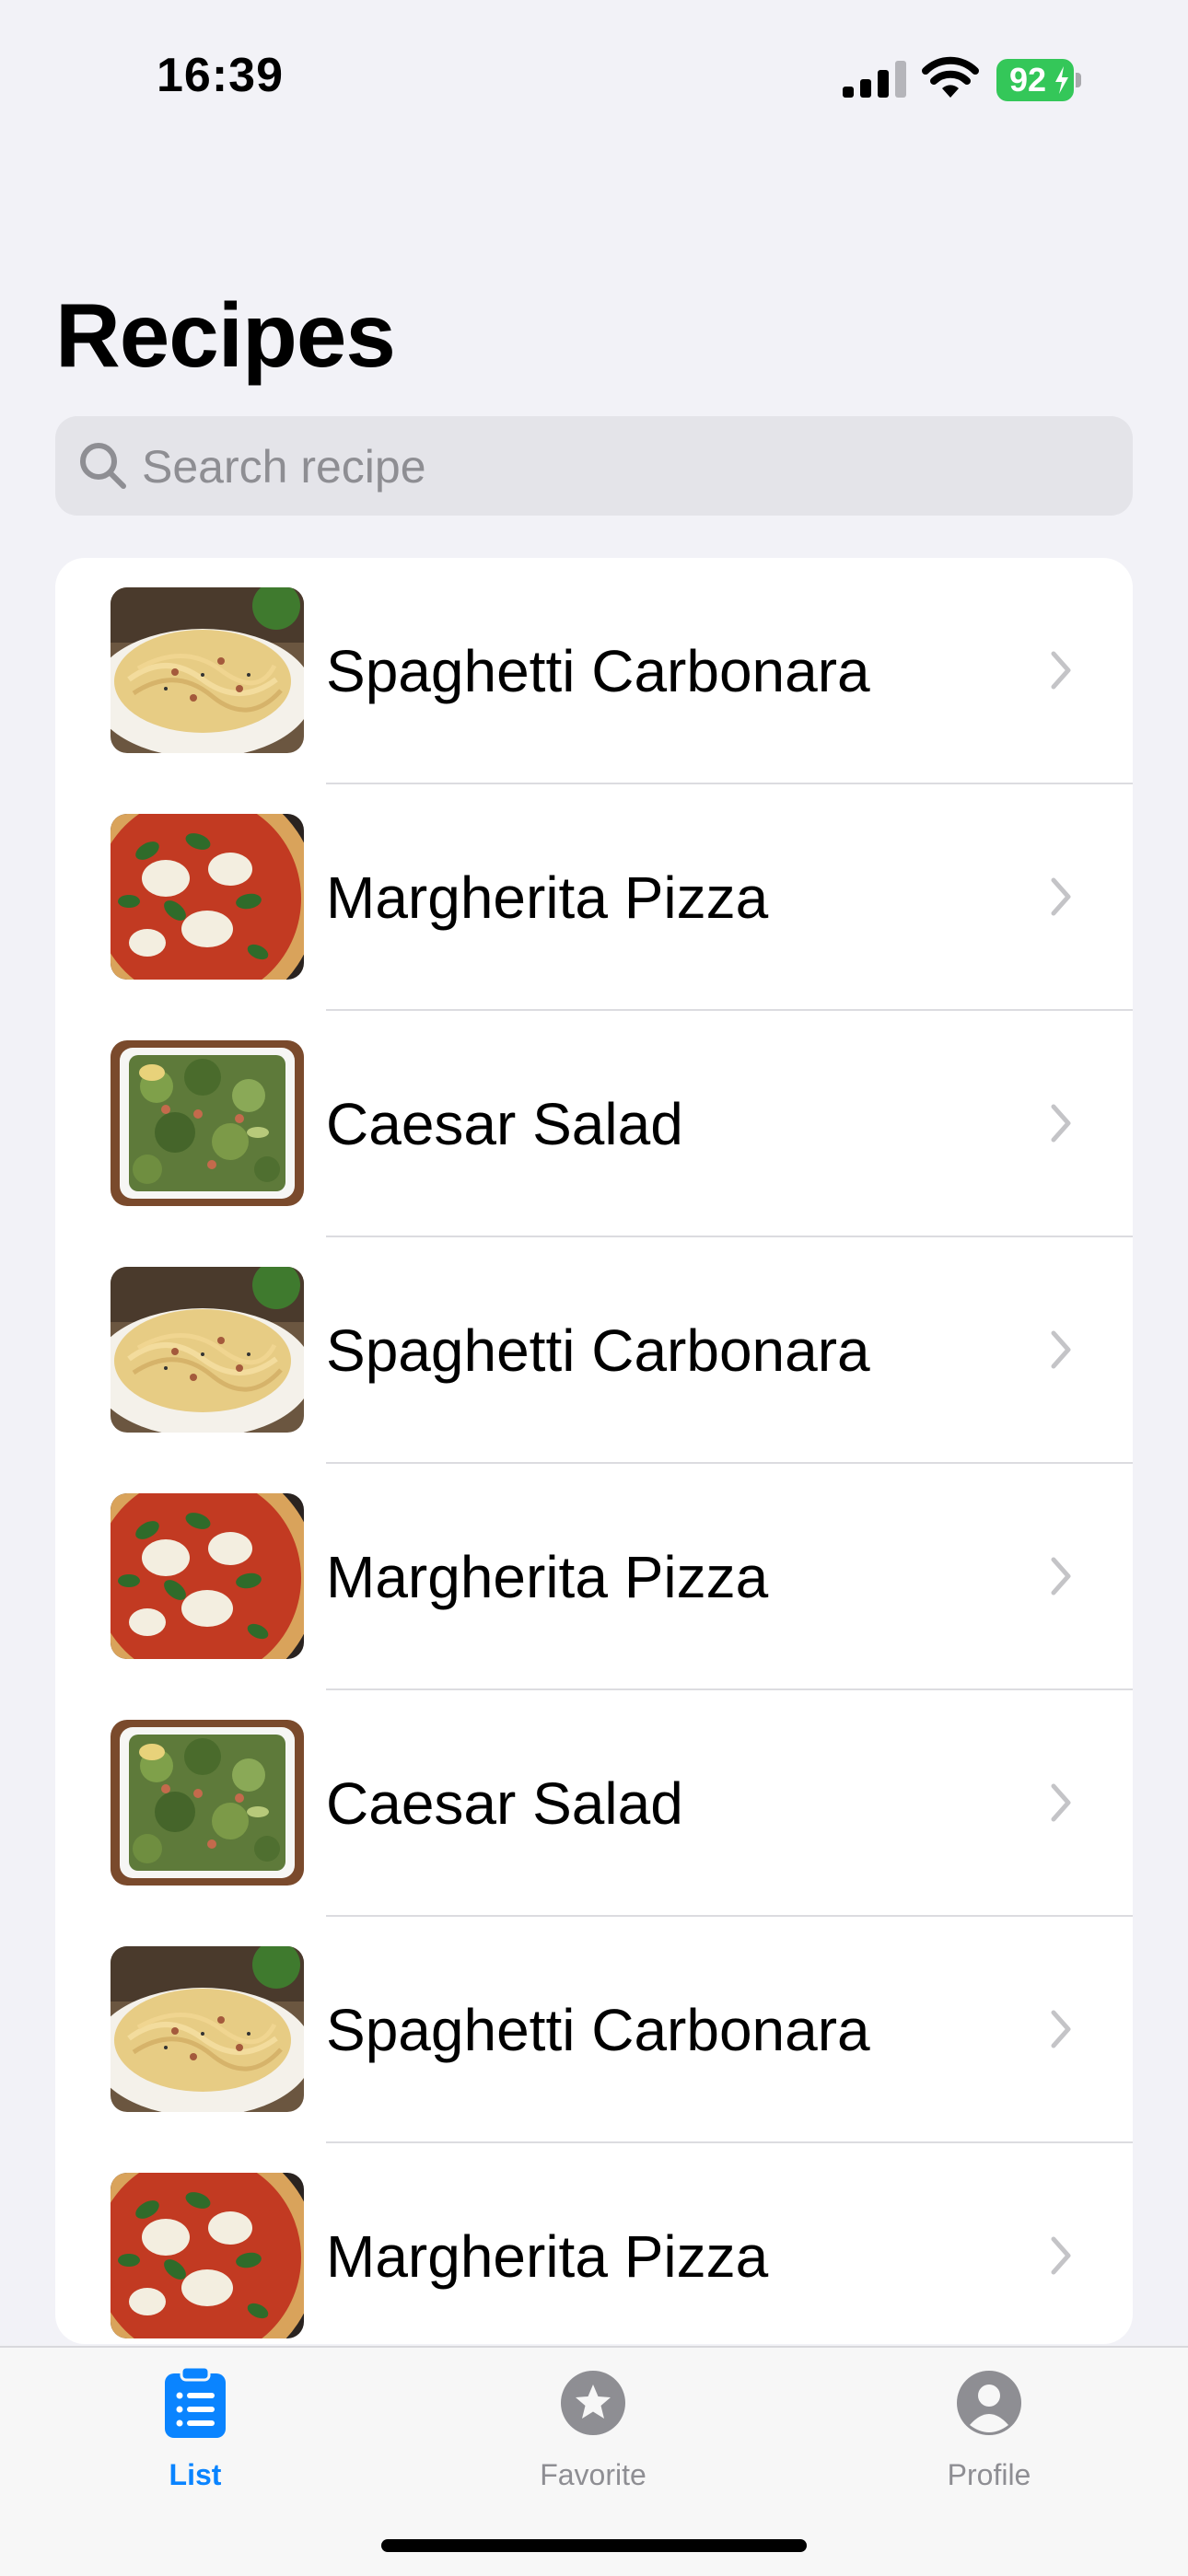  Describe the element at coordinates (1061, 80) in the screenshot. I see `charging-bolt-icon` at that location.